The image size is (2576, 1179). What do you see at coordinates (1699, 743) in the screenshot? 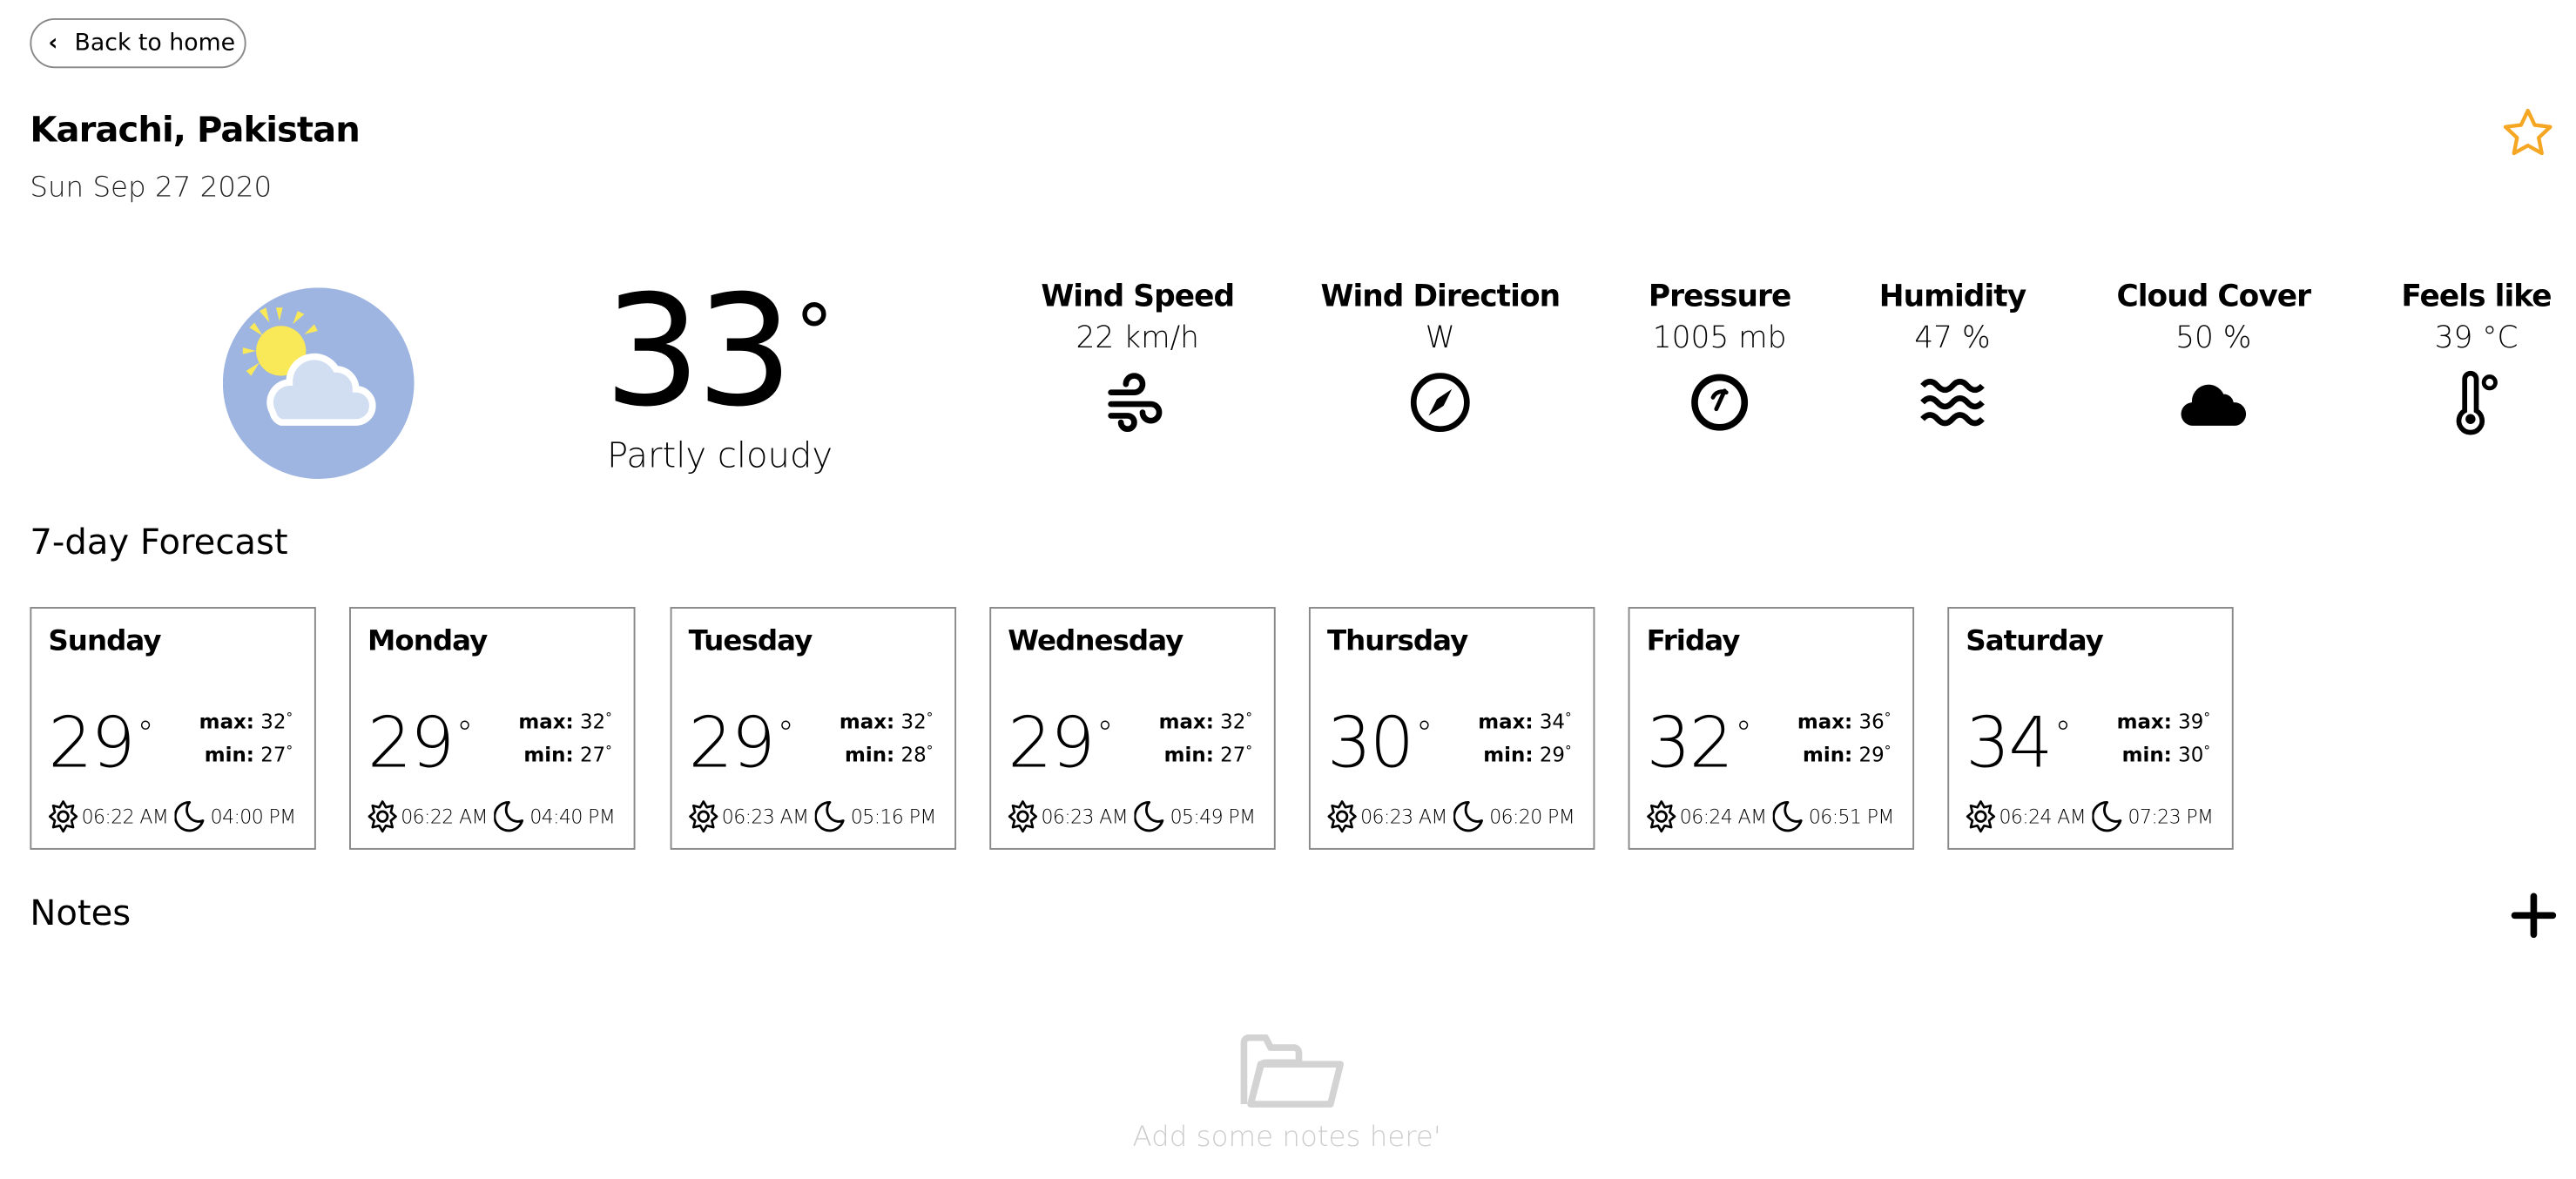
I see `forecast-temp: 32 °` at bounding box center [1699, 743].